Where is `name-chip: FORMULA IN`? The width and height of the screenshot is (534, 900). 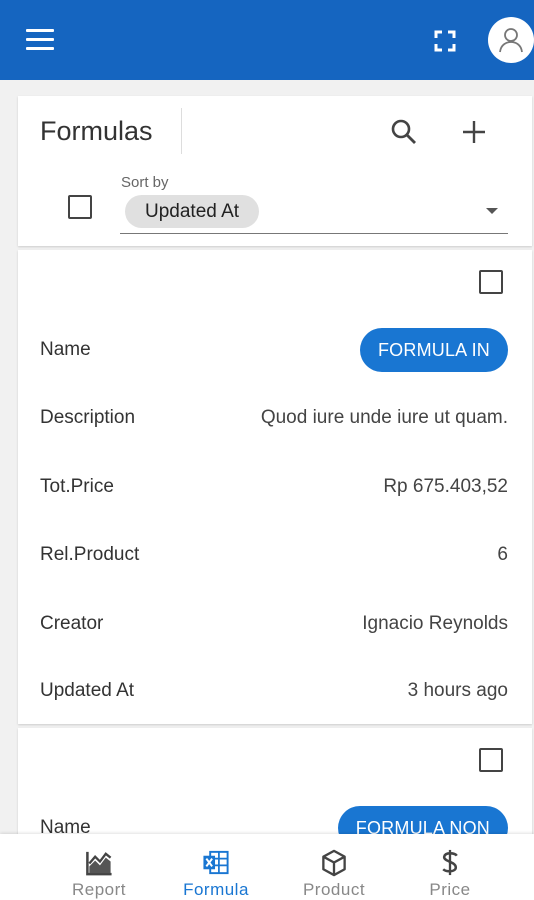
name-chip: FORMULA IN is located at coordinates (433, 350).